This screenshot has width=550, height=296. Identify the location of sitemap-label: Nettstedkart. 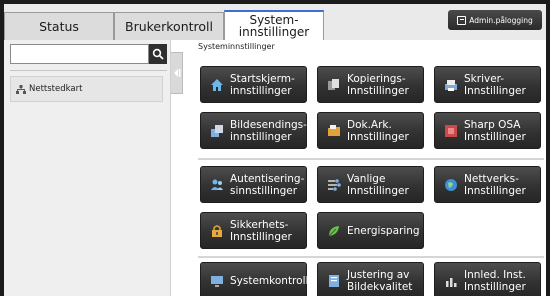
(56, 89).